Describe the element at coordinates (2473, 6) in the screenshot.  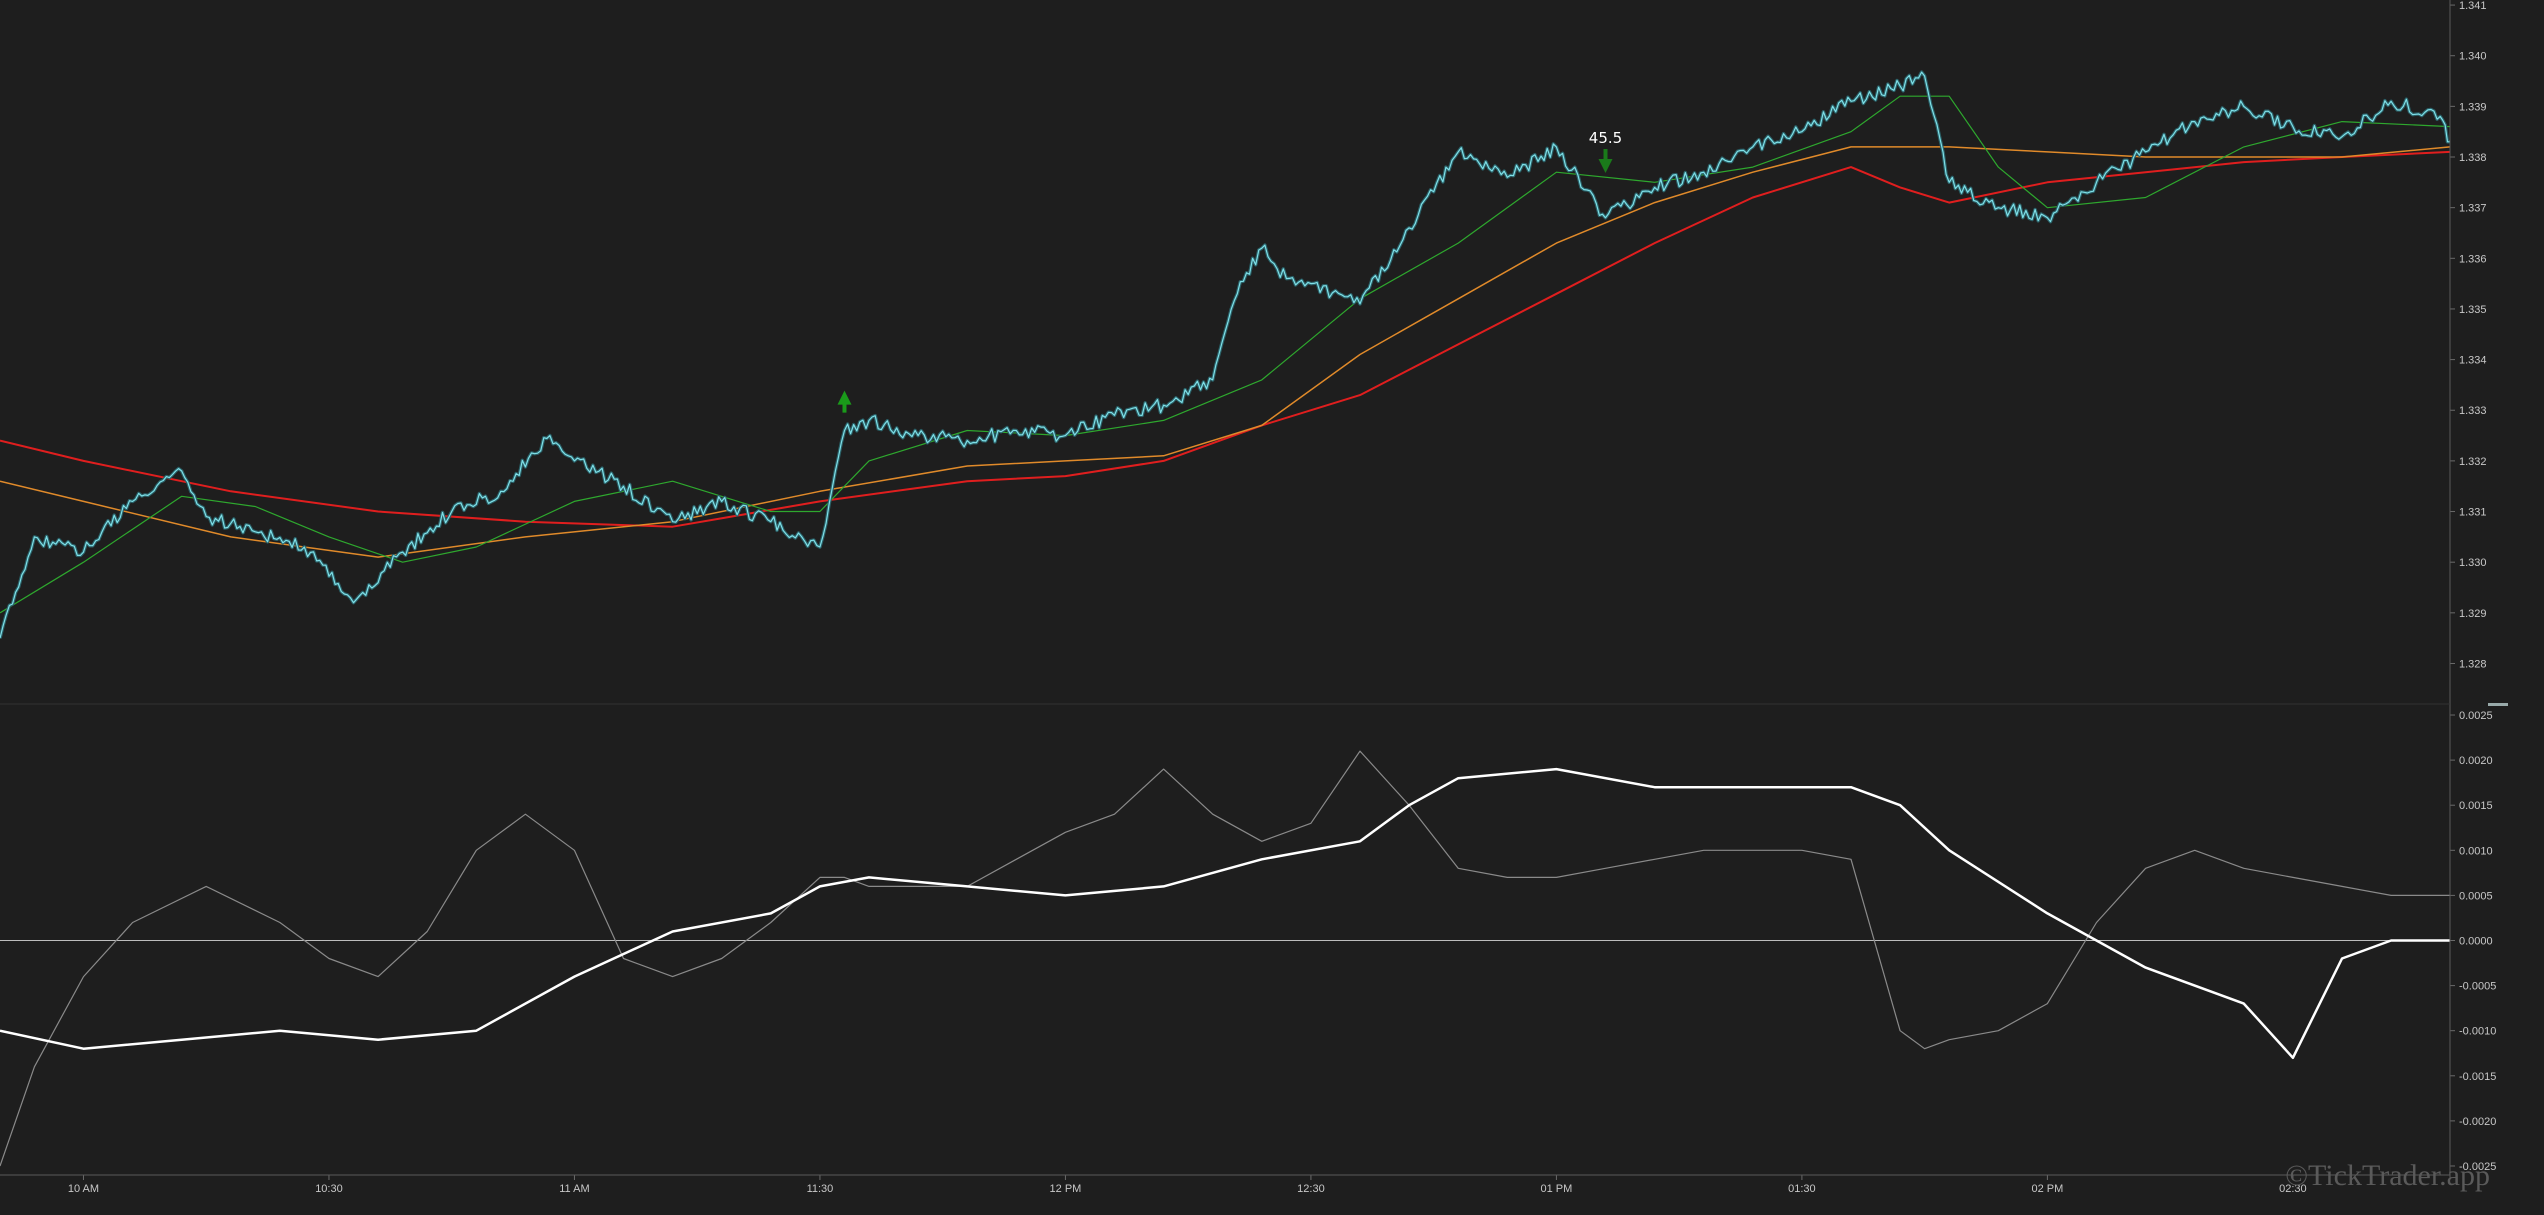
I see `price-tick-label: 1.341` at that location.